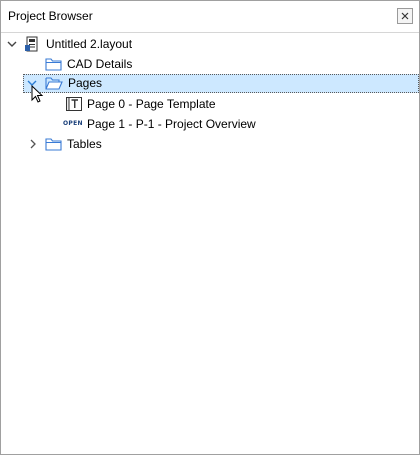 The height and width of the screenshot is (455, 420). Describe the element at coordinates (89, 44) in the screenshot. I see `tree-item-label: Untitled 2.layout` at that location.